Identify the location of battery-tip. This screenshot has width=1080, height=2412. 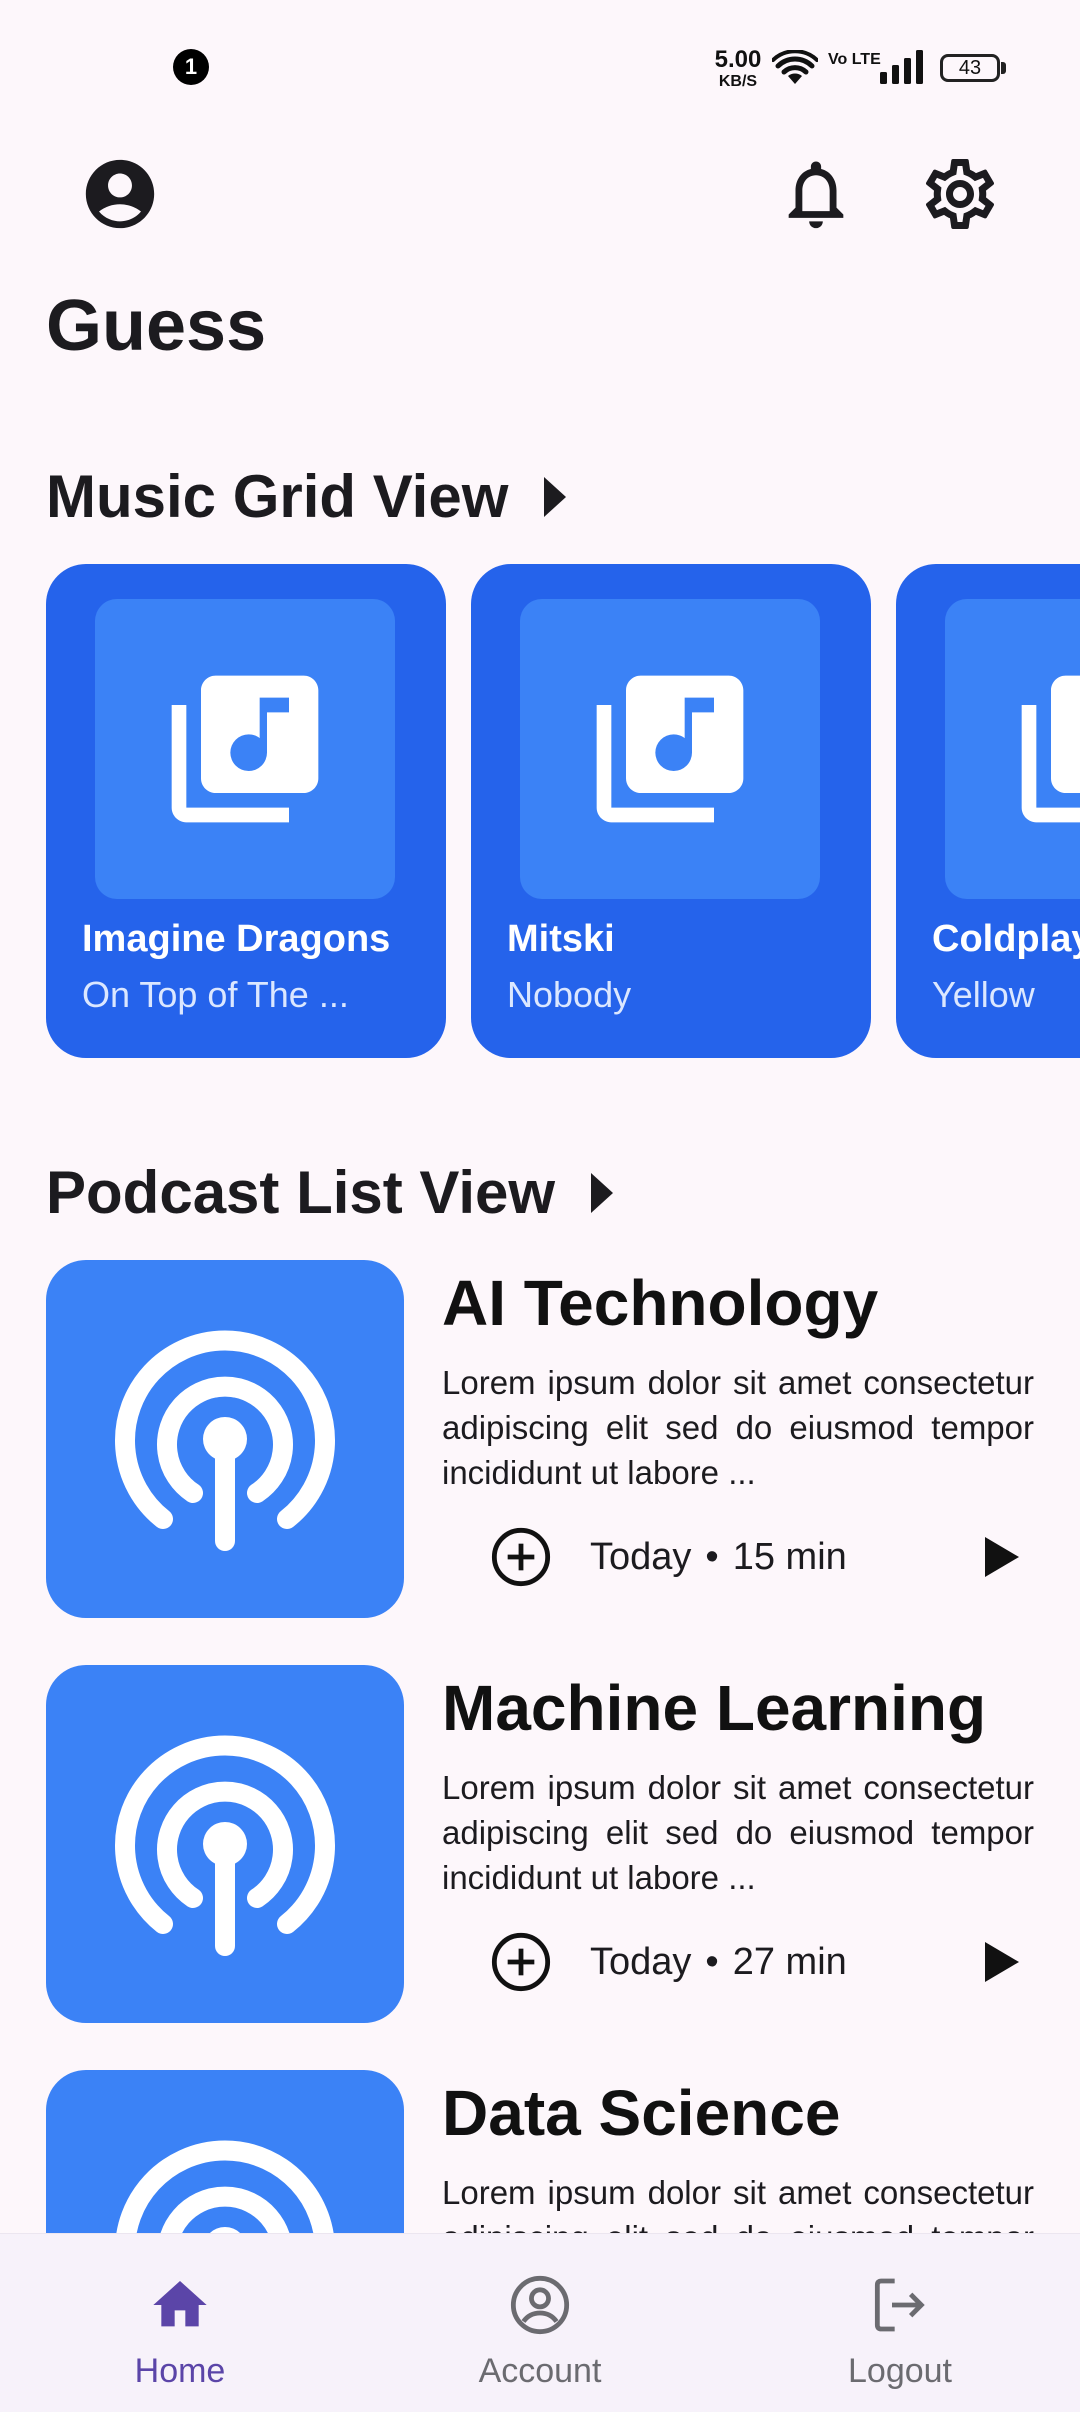
(1003, 68).